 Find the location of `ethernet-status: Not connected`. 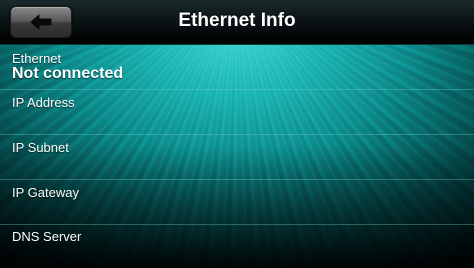

ethernet-status: Not connected is located at coordinates (68, 73).